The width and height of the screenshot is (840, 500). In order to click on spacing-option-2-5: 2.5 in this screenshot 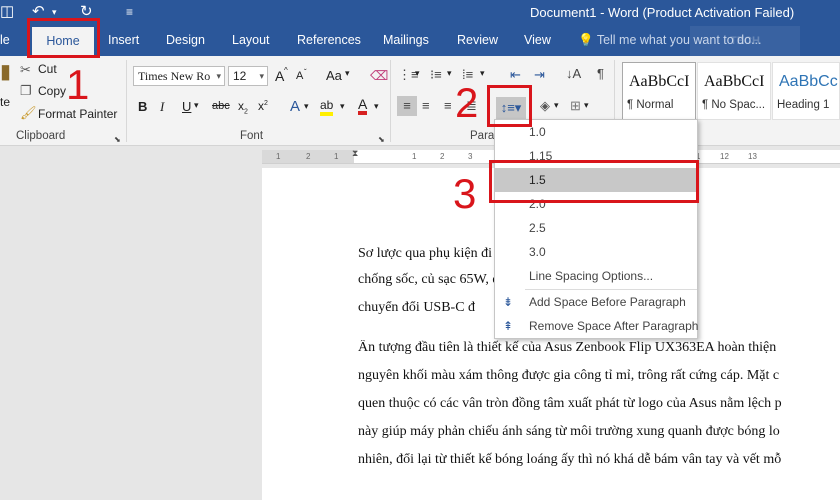, I will do `click(596, 228)`.